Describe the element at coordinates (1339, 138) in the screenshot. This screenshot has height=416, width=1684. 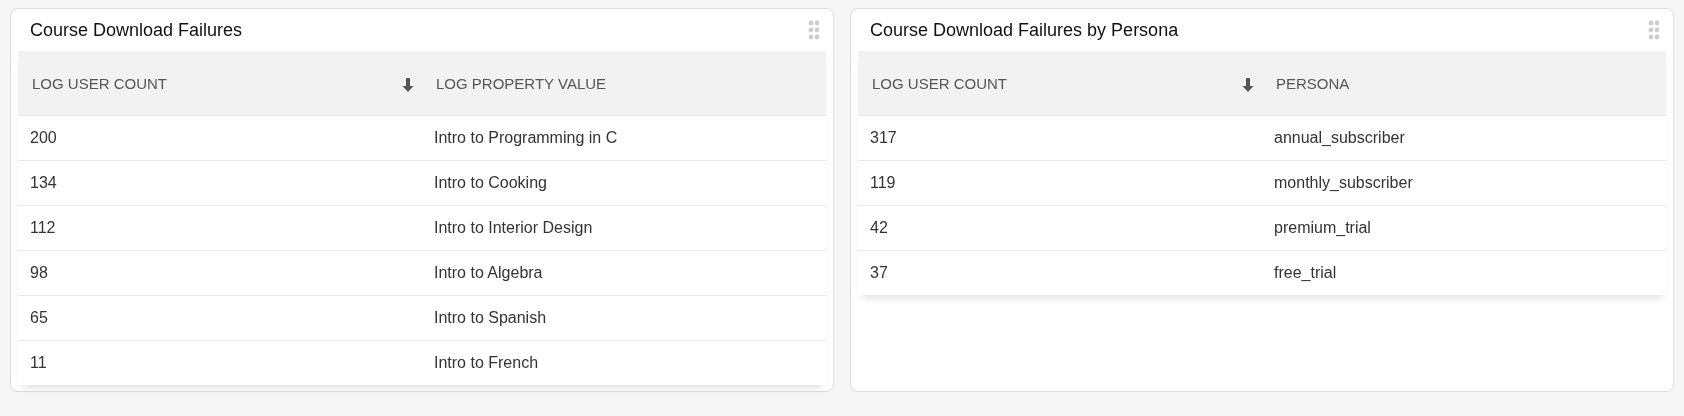
I see `table-cell-text: annual_subscriber` at that location.